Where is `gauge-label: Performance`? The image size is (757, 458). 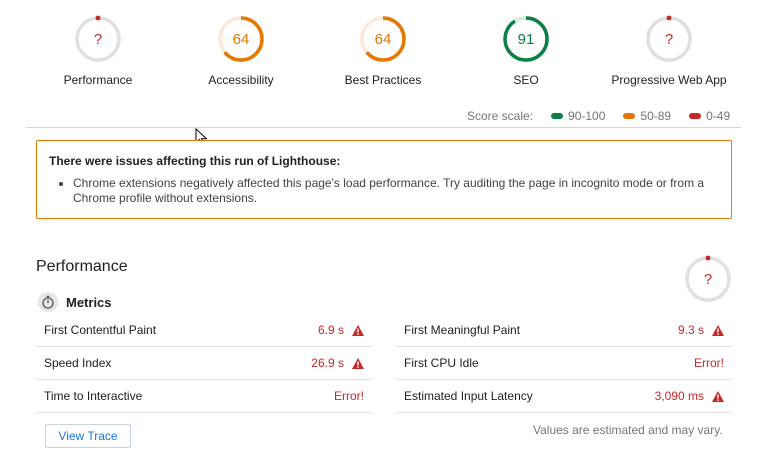
gauge-label: Performance is located at coordinates (98, 80).